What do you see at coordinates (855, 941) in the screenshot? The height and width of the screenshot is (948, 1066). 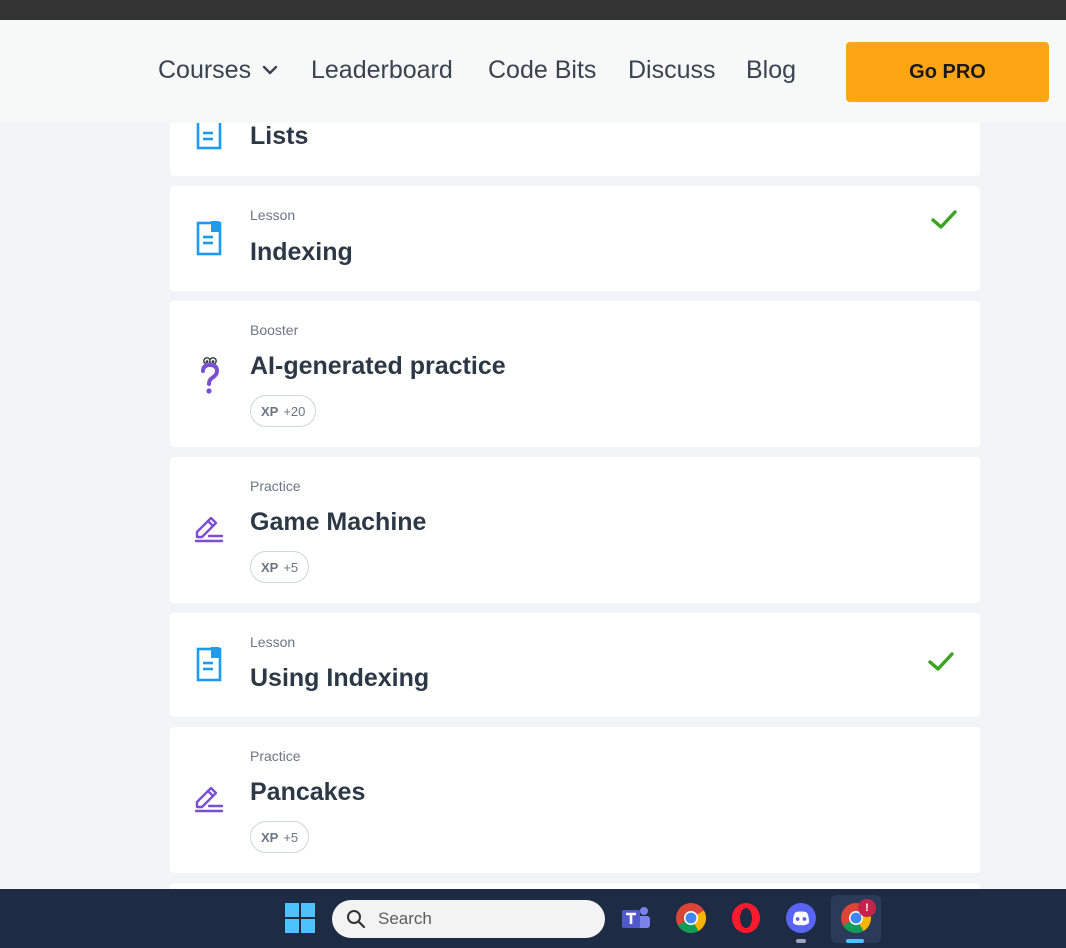 I see `active-indicator` at bounding box center [855, 941].